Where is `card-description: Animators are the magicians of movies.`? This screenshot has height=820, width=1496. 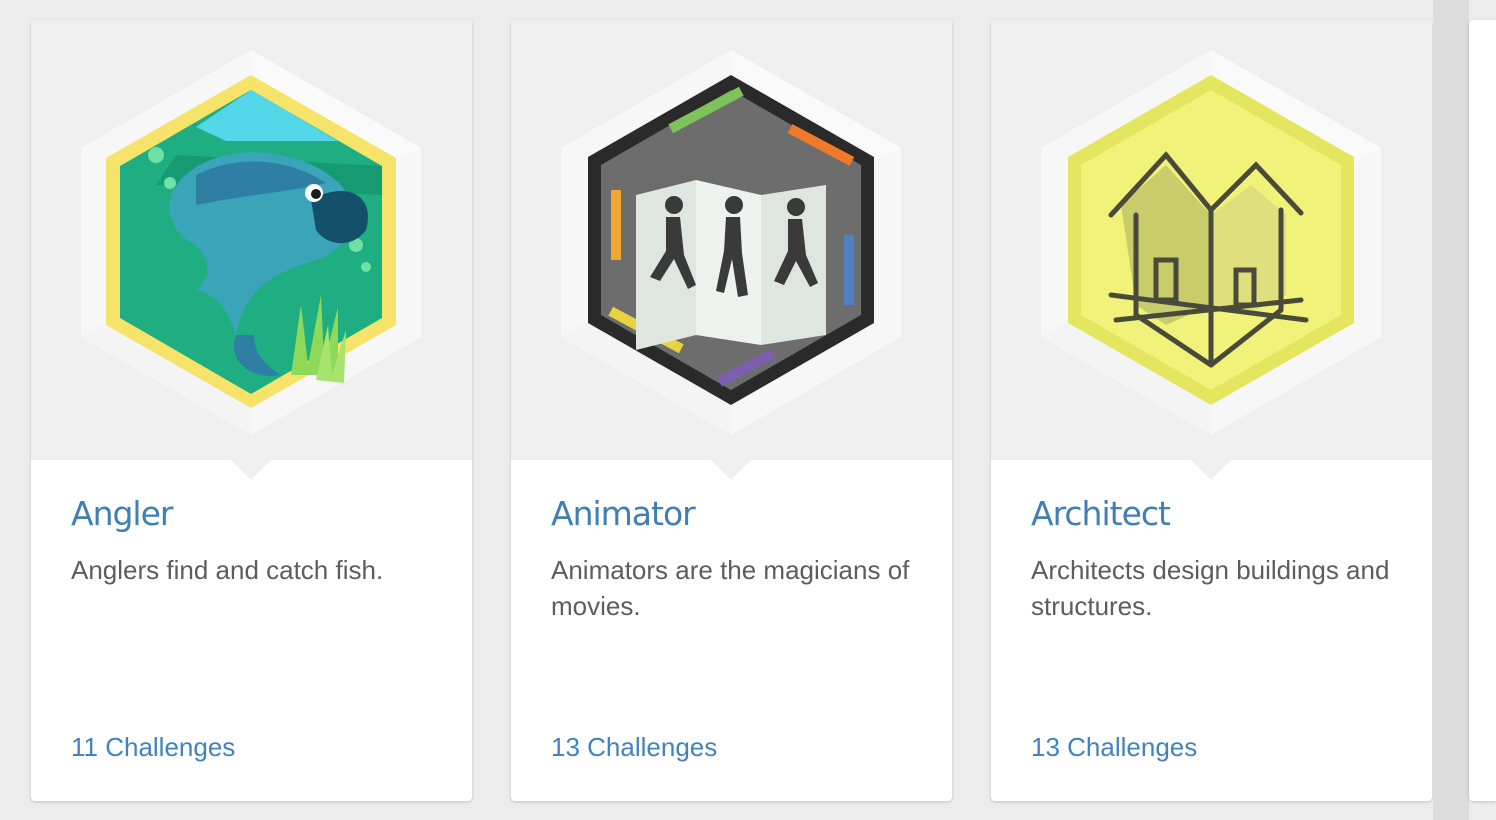
card-description: Animators are the magicians of movies. is located at coordinates (730, 588).